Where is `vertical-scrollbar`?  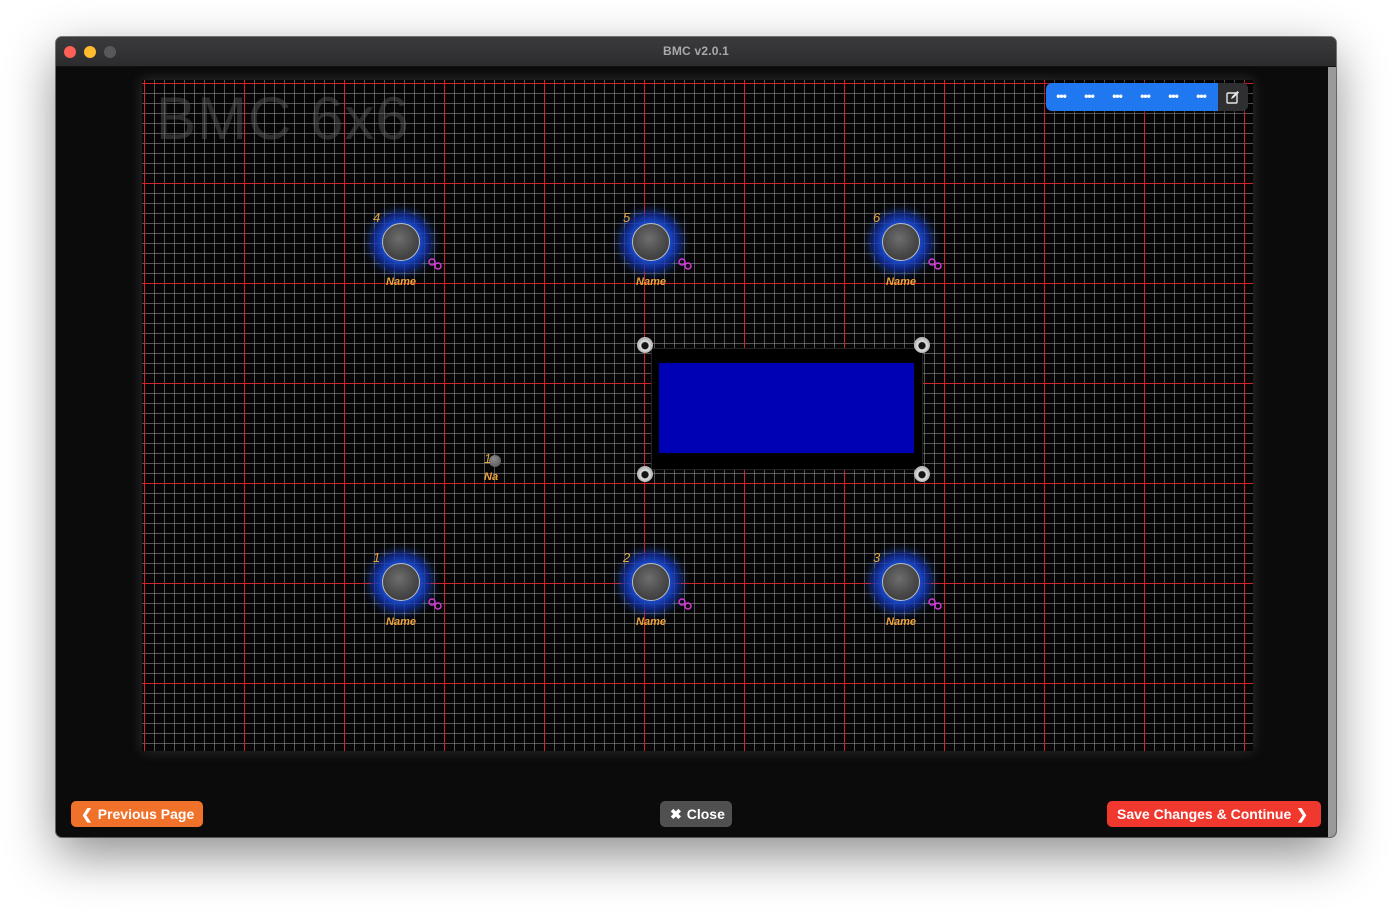
vertical-scrollbar is located at coordinates (1332, 452).